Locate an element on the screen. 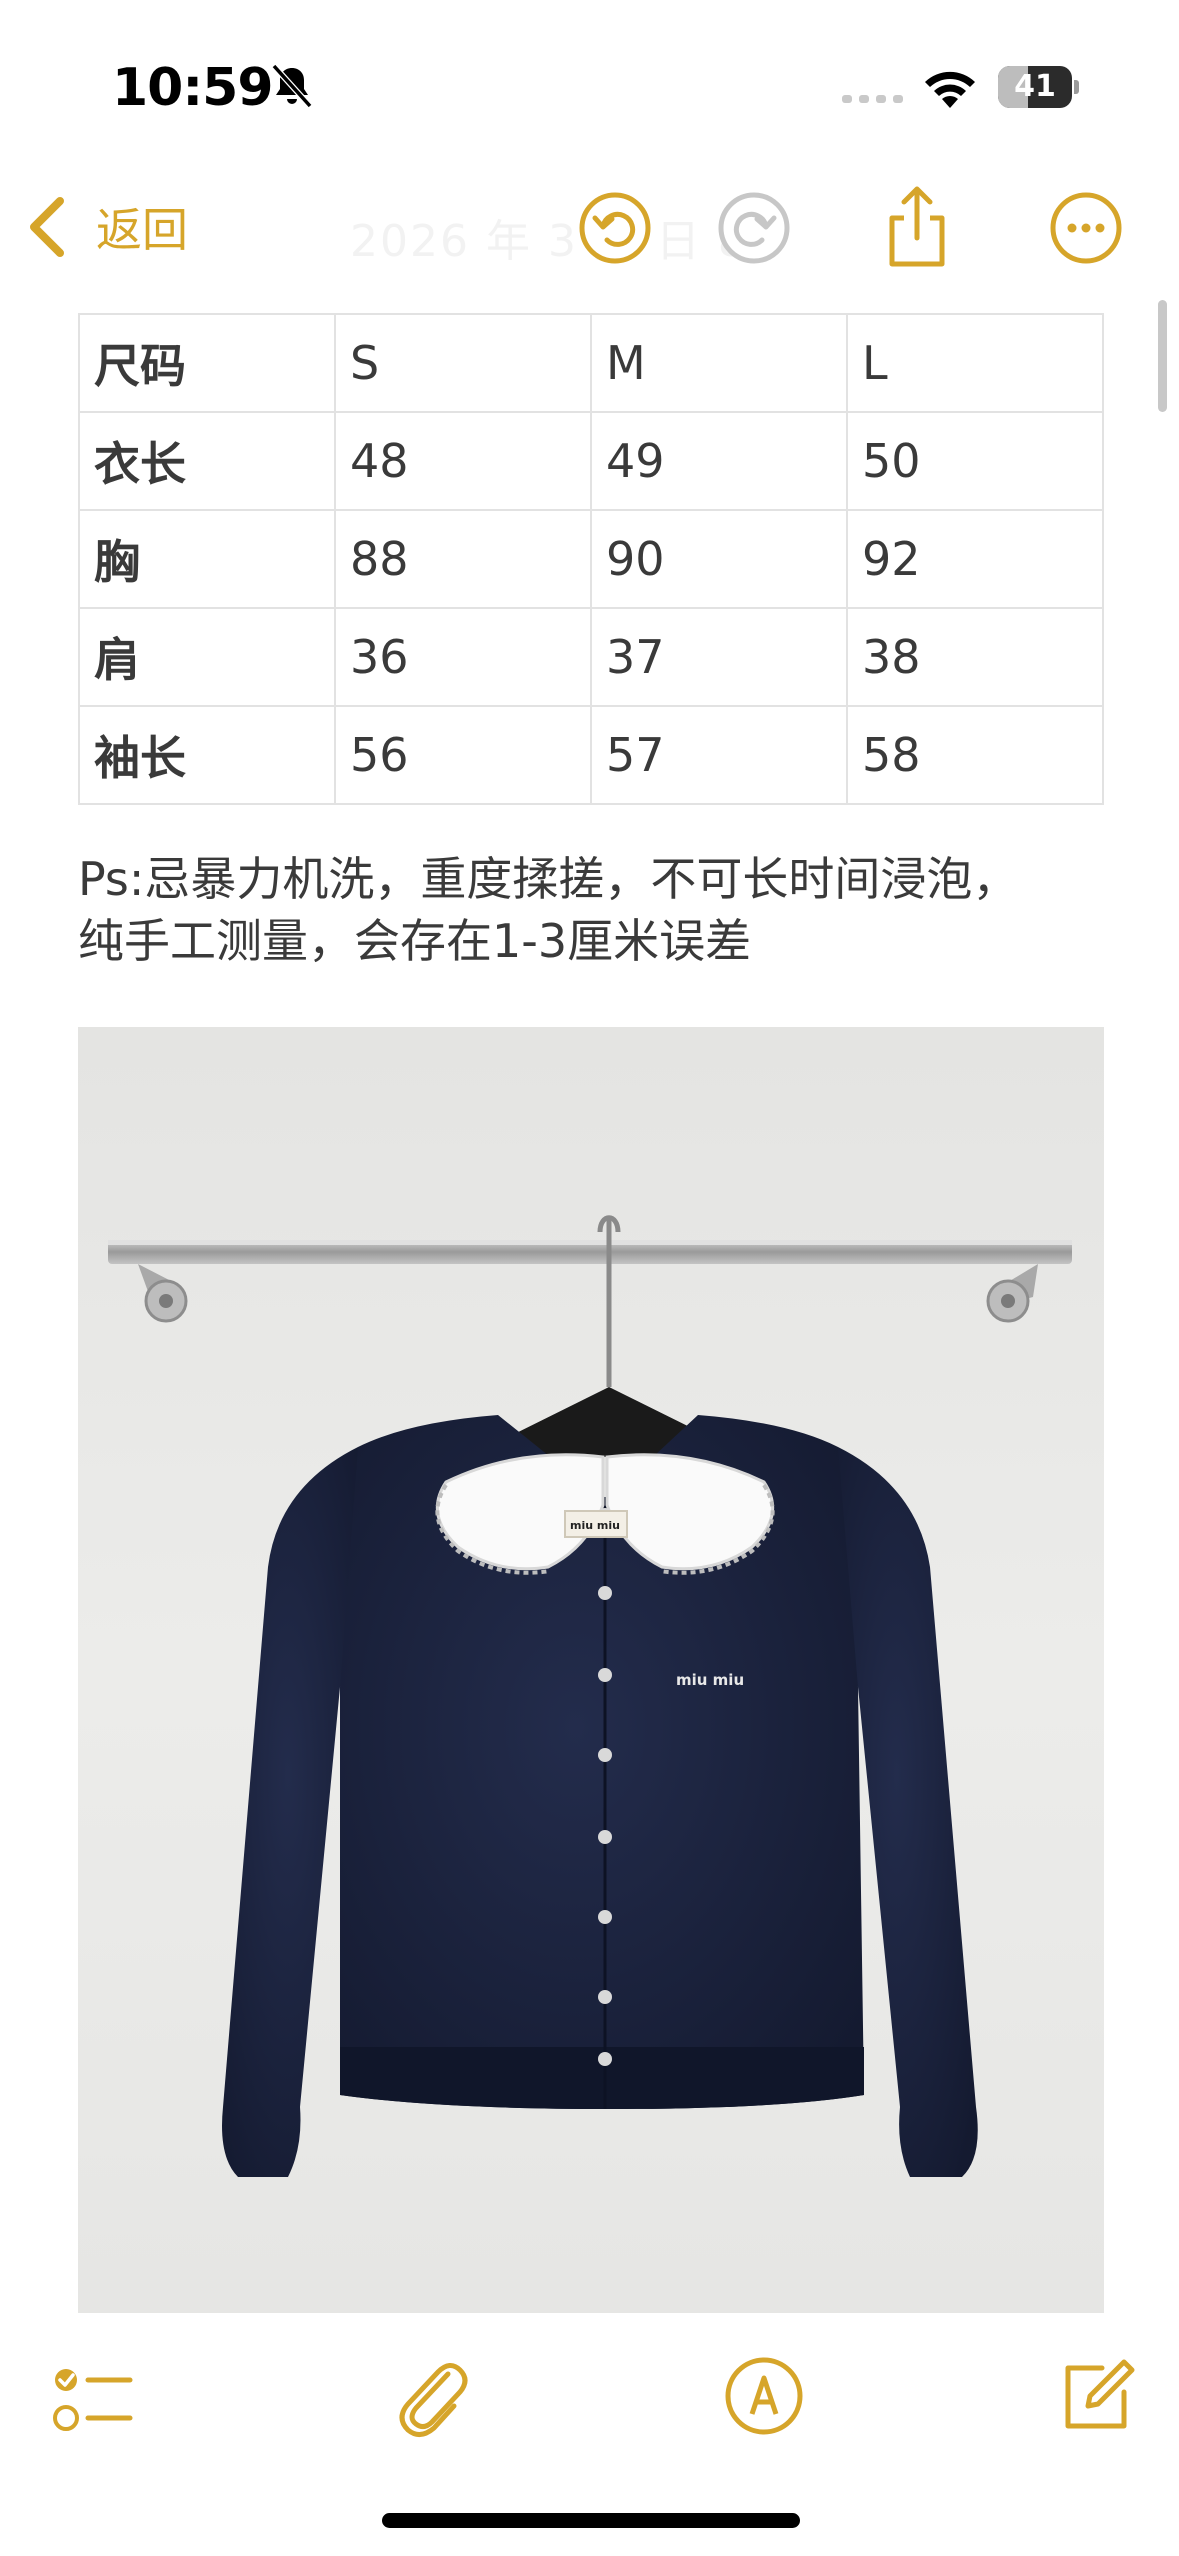  battery-icon: 41 is located at coordinates (1035, 87).